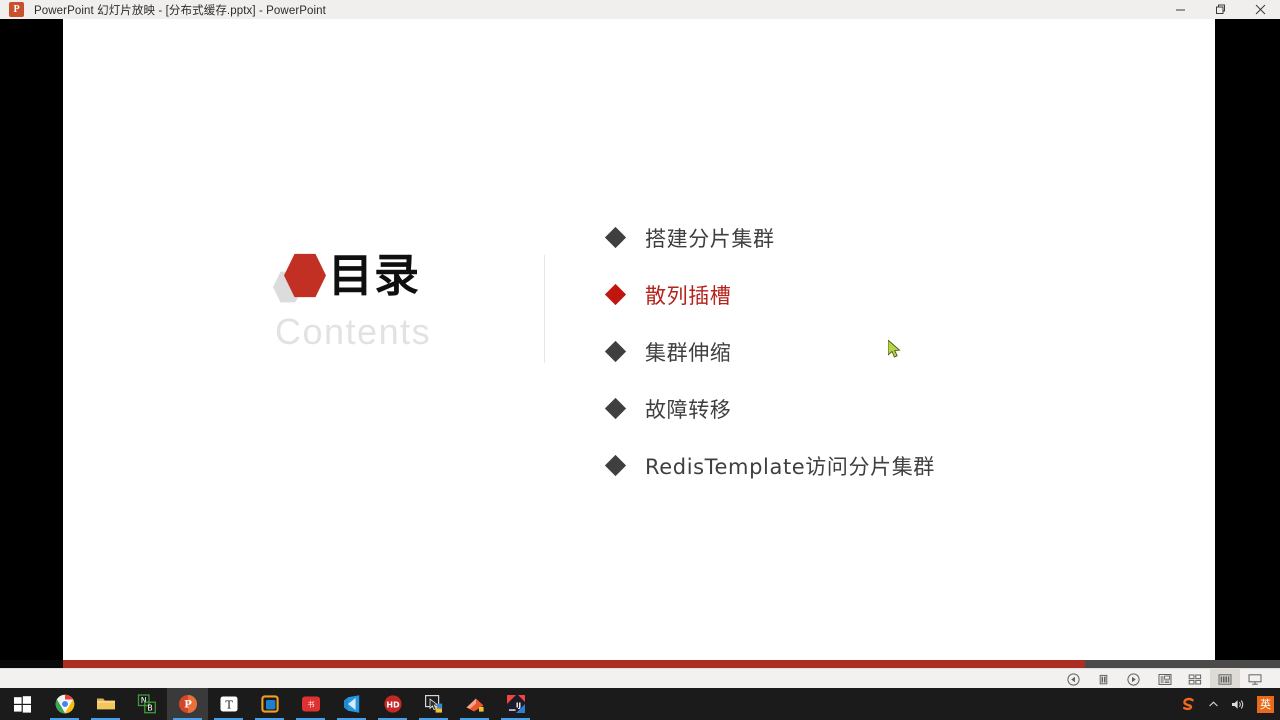 The image size is (1280, 720). I want to click on taskbar-file-explorer, so click(105, 704).